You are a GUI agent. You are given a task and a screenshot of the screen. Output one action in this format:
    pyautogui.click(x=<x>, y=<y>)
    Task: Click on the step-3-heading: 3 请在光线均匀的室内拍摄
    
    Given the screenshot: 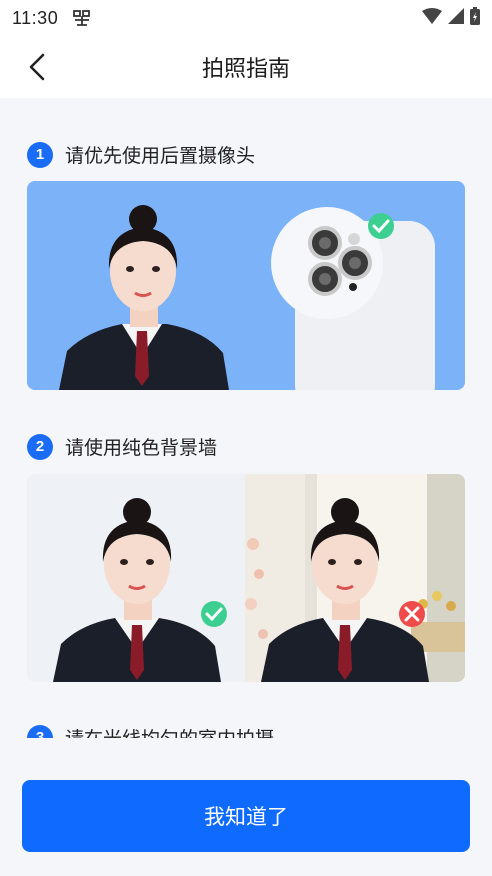 What is the action you would take?
    pyautogui.click(x=150, y=731)
    